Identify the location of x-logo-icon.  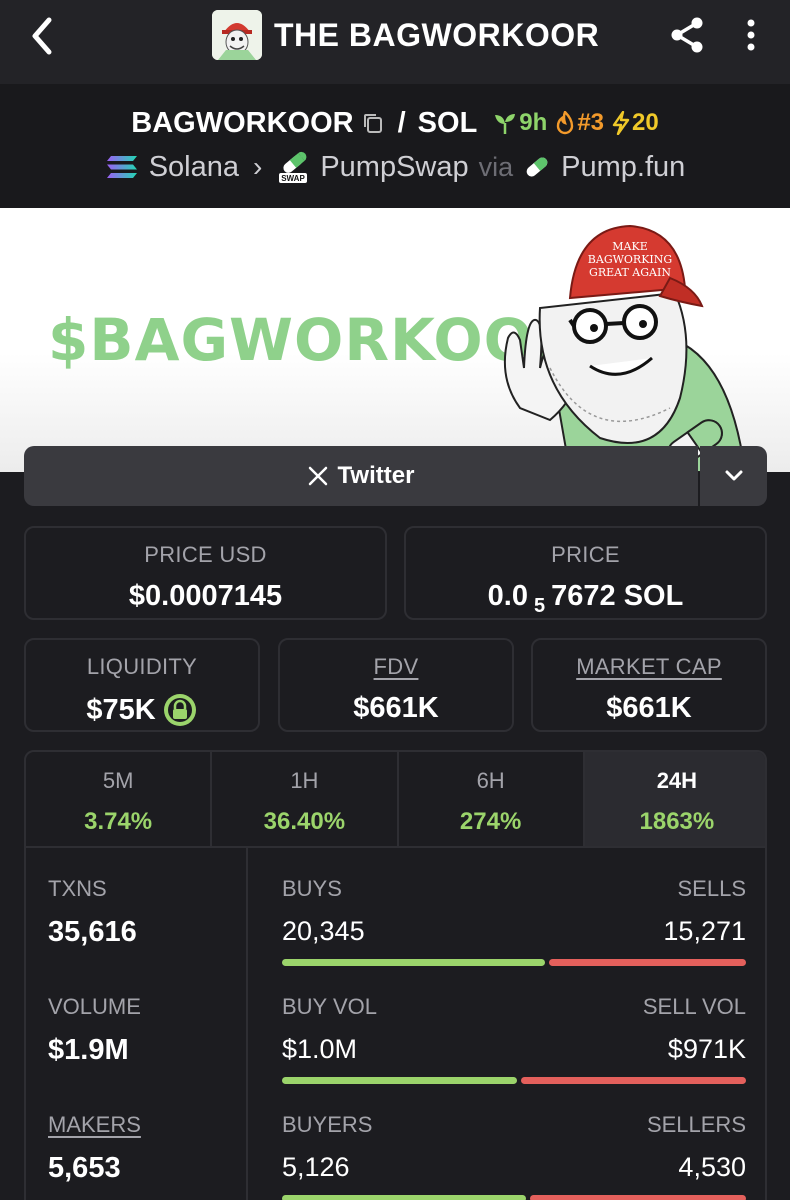
(317, 476).